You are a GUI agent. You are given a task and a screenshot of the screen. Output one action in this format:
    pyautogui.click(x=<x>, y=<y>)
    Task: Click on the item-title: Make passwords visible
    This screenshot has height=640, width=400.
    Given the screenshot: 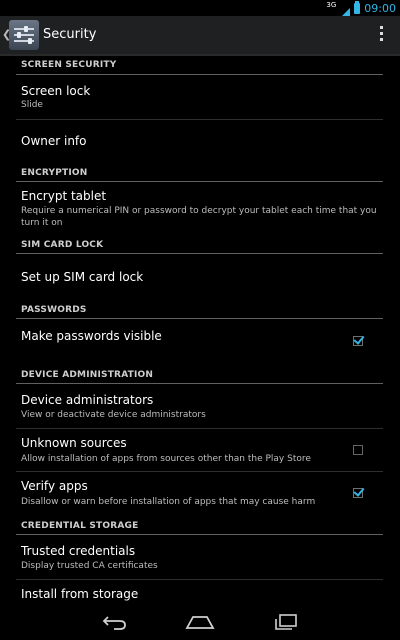 What is the action you would take?
    pyautogui.click(x=91, y=336)
    